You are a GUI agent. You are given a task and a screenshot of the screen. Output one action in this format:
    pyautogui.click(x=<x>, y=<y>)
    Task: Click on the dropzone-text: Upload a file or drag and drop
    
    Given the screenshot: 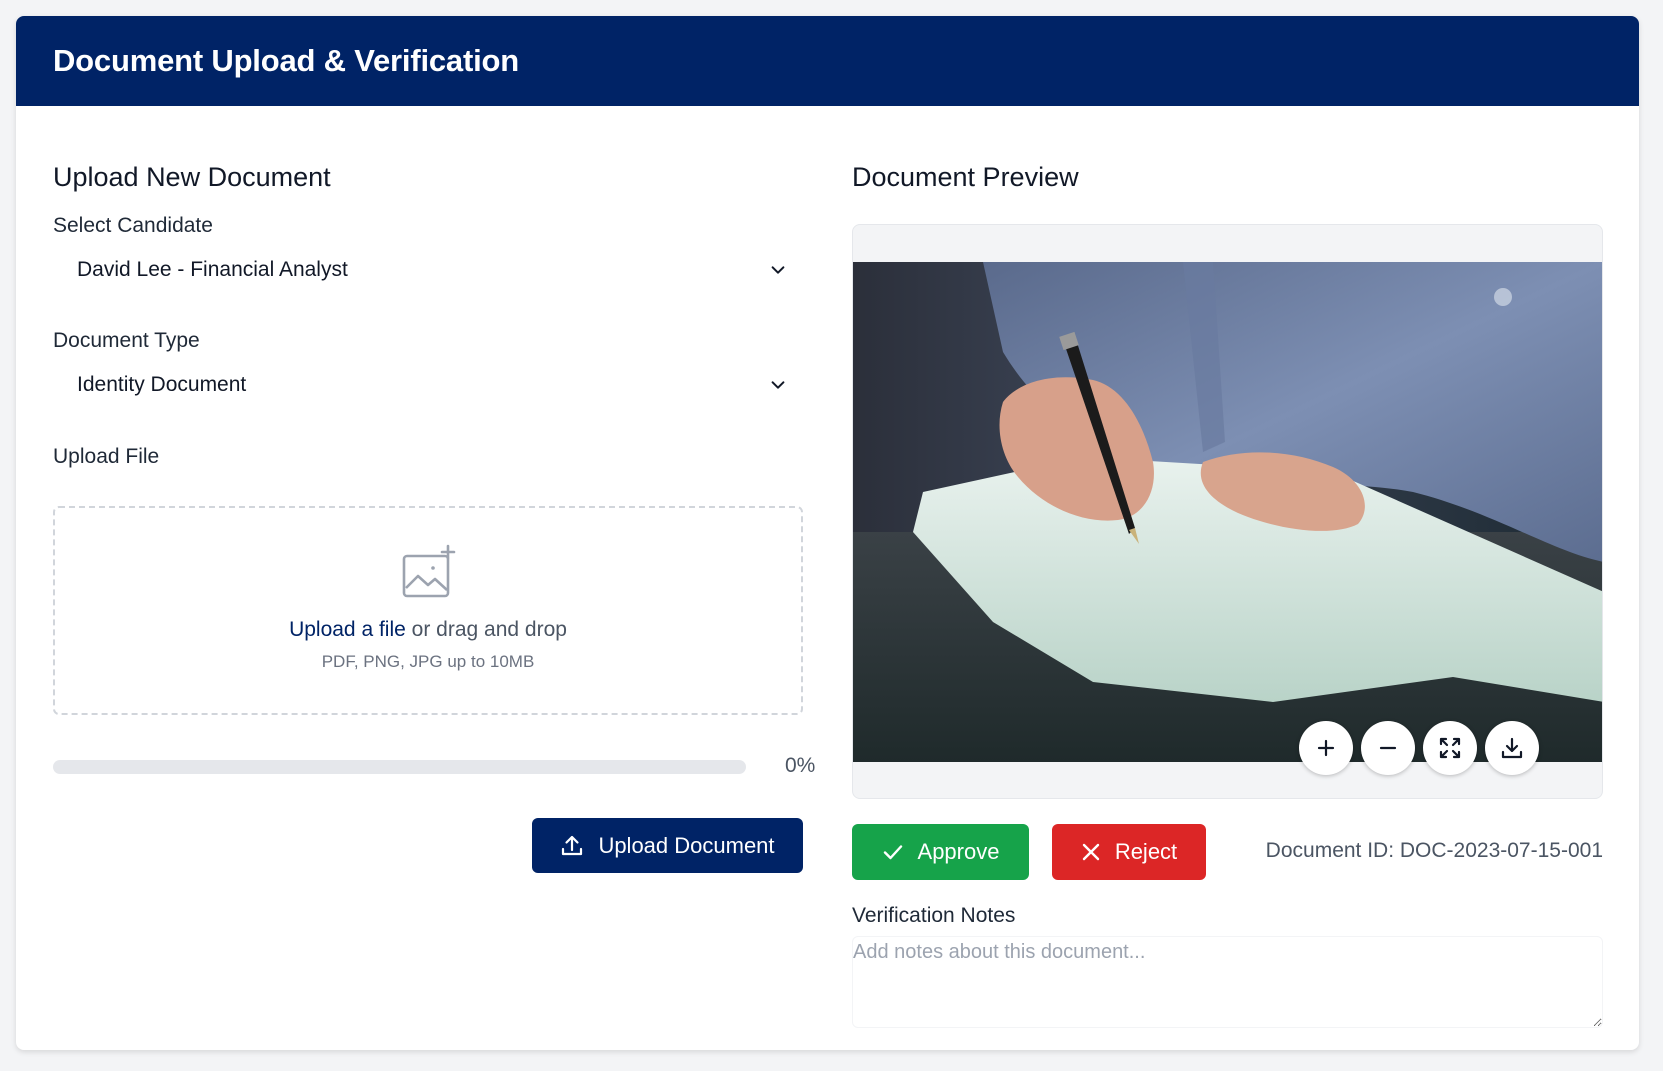 What is the action you would take?
    pyautogui.click(x=428, y=630)
    